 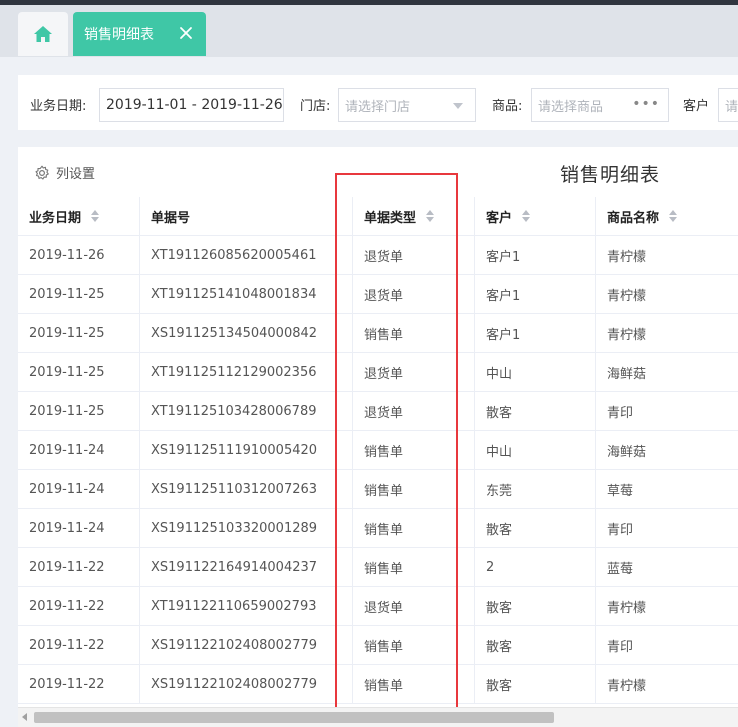 I want to click on horizontal-scrollbar, so click(x=378, y=717).